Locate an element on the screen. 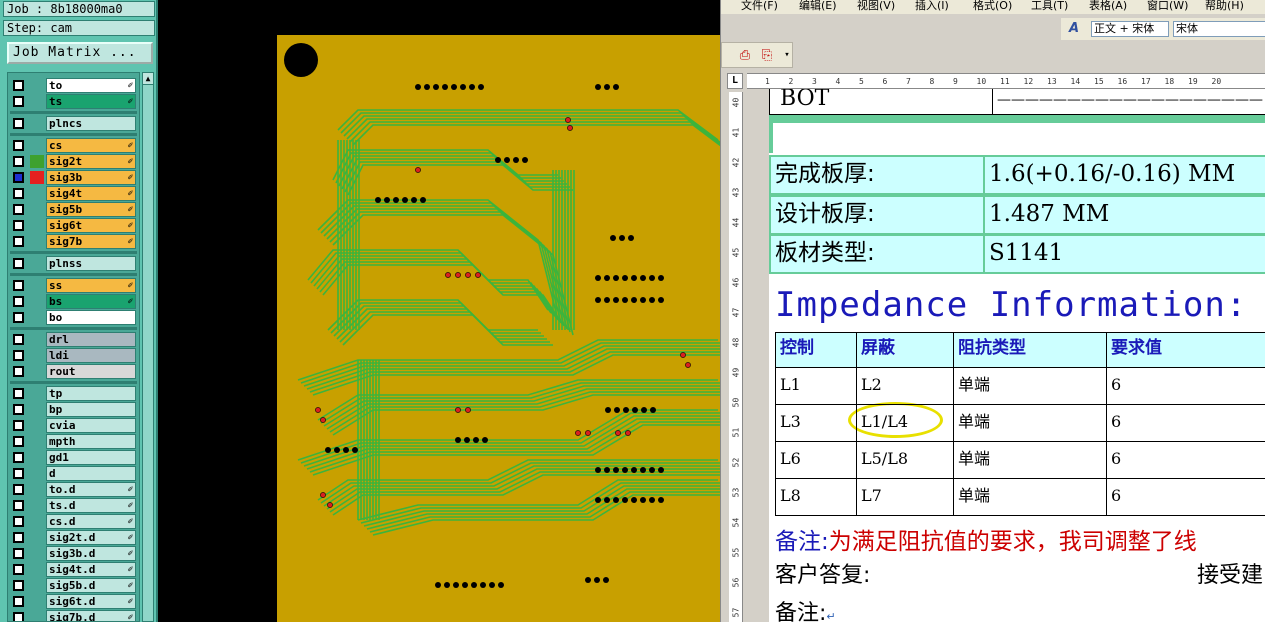  layer-row-ts: ts ✐ is located at coordinates (73, 101).